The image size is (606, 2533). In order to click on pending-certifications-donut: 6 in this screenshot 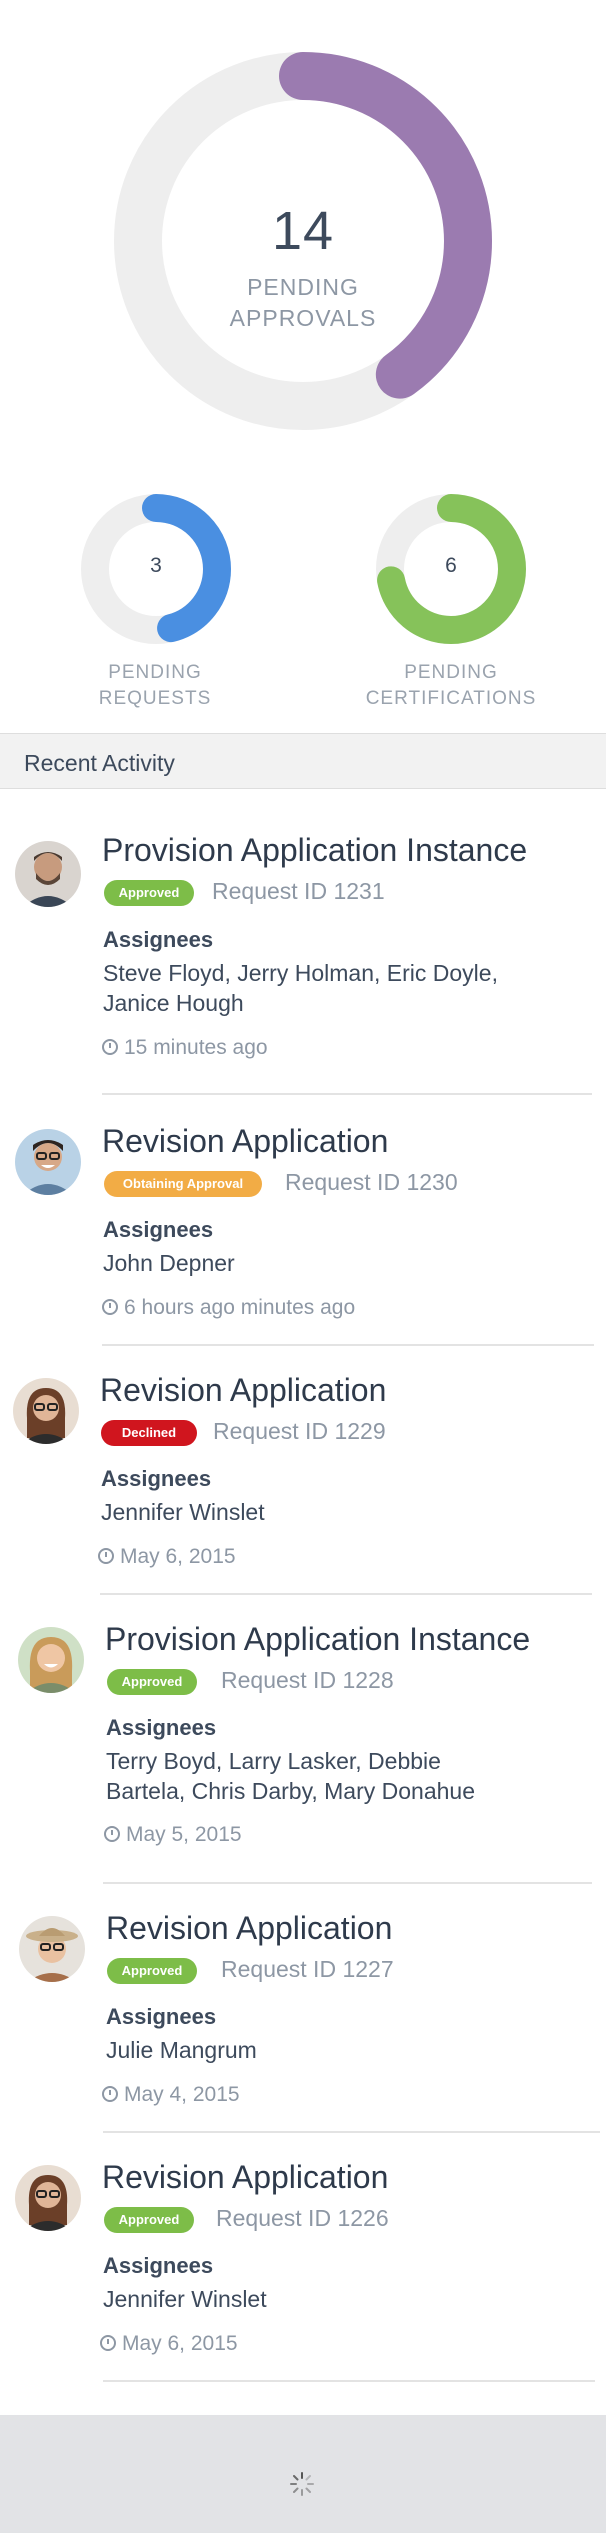, I will do `click(451, 569)`.